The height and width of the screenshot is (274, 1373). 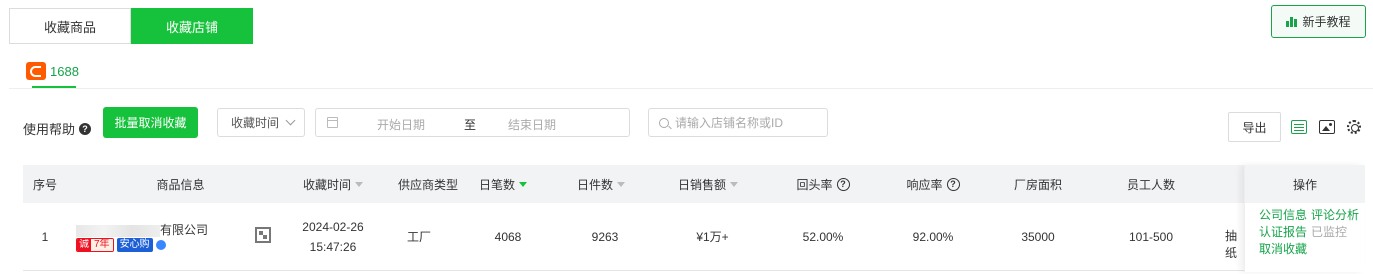 I want to click on col-product-info: 商品信息, so click(x=180, y=184).